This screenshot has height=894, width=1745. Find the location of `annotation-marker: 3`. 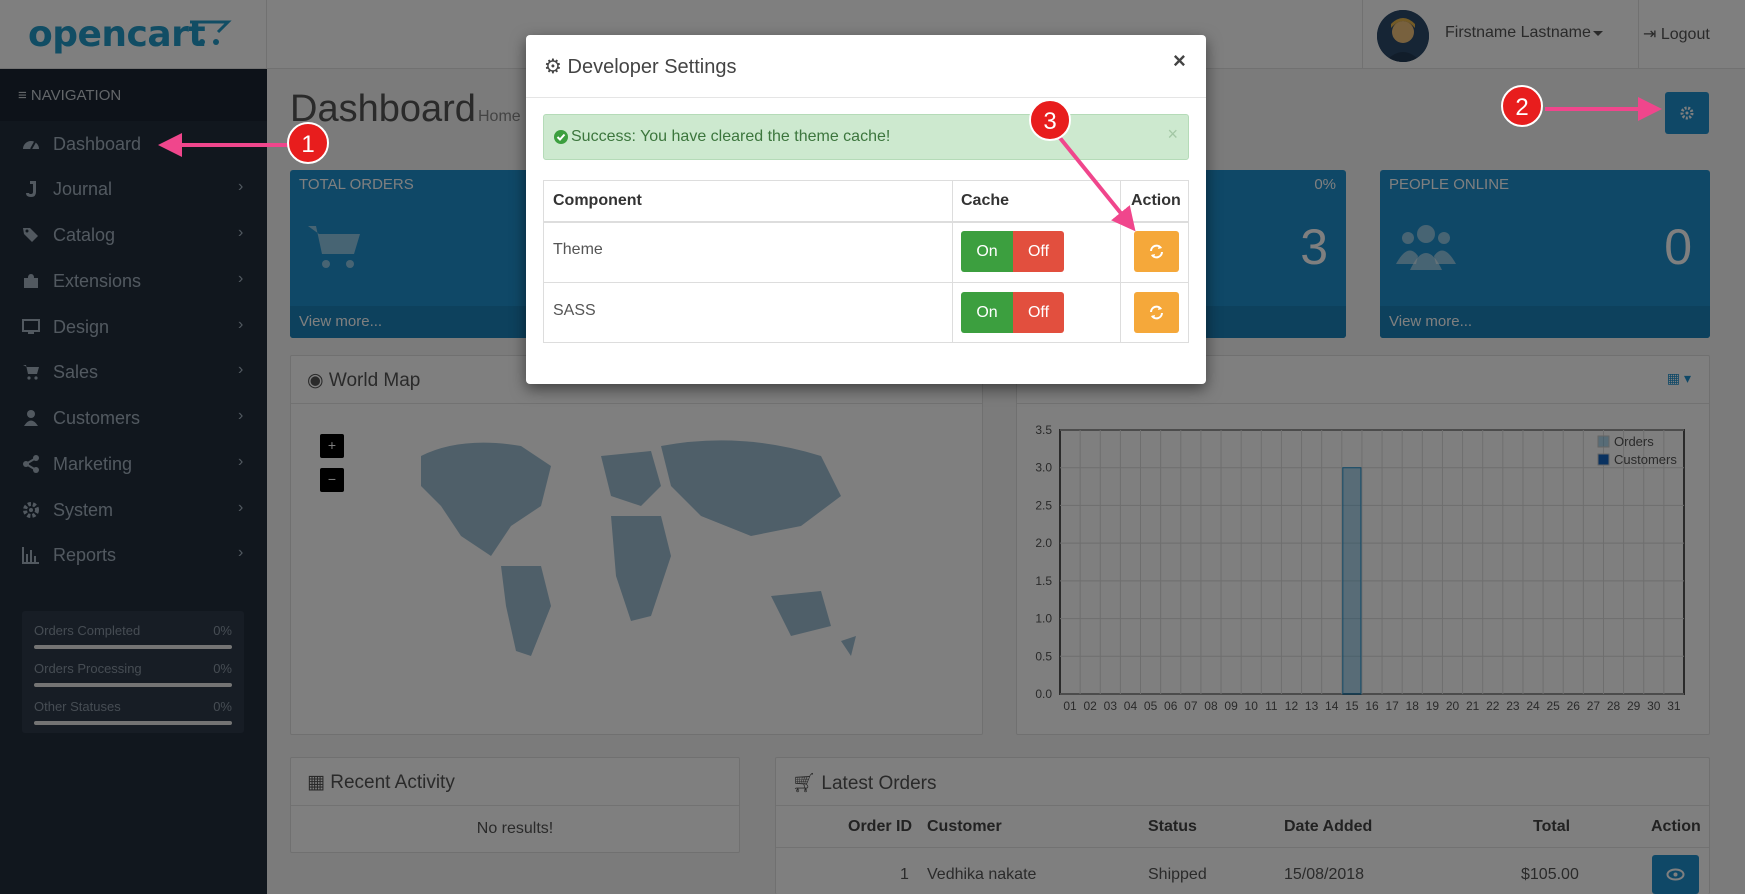

annotation-marker: 3 is located at coordinates (1050, 120).